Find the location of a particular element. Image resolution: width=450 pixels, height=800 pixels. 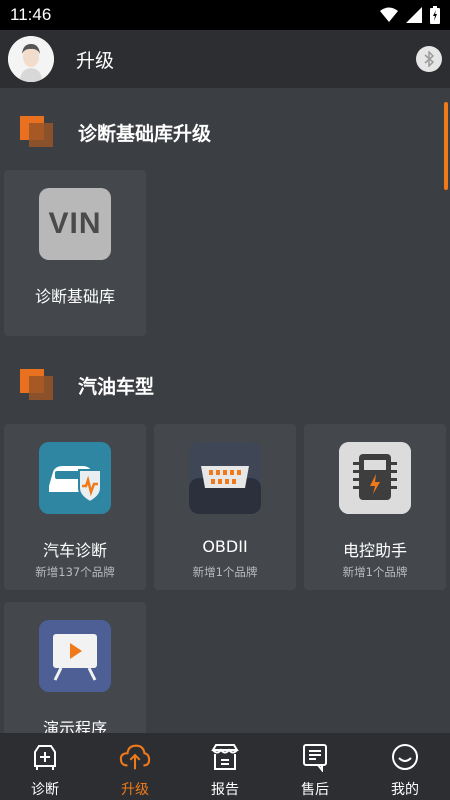

smile-icon is located at coordinates (405, 757).